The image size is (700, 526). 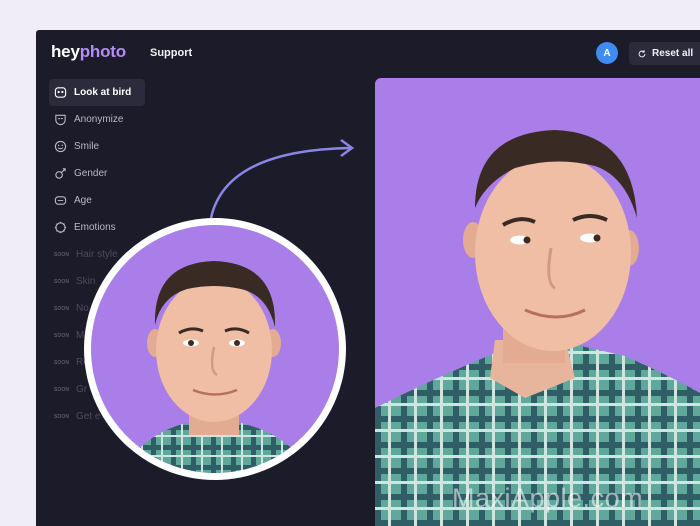 I want to click on sidebar-item-label: Gender, so click(x=91, y=173).